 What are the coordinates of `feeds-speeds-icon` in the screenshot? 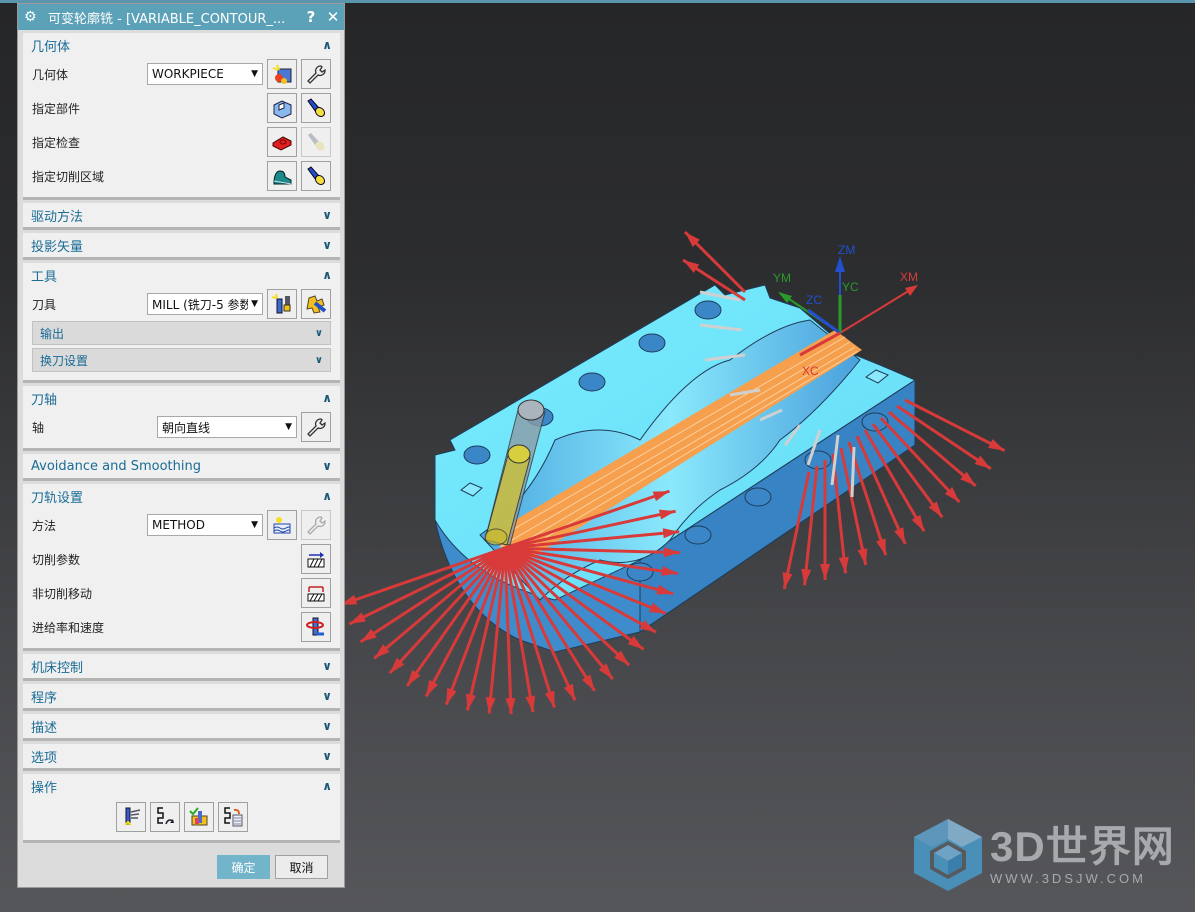 It's located at (315, 626).